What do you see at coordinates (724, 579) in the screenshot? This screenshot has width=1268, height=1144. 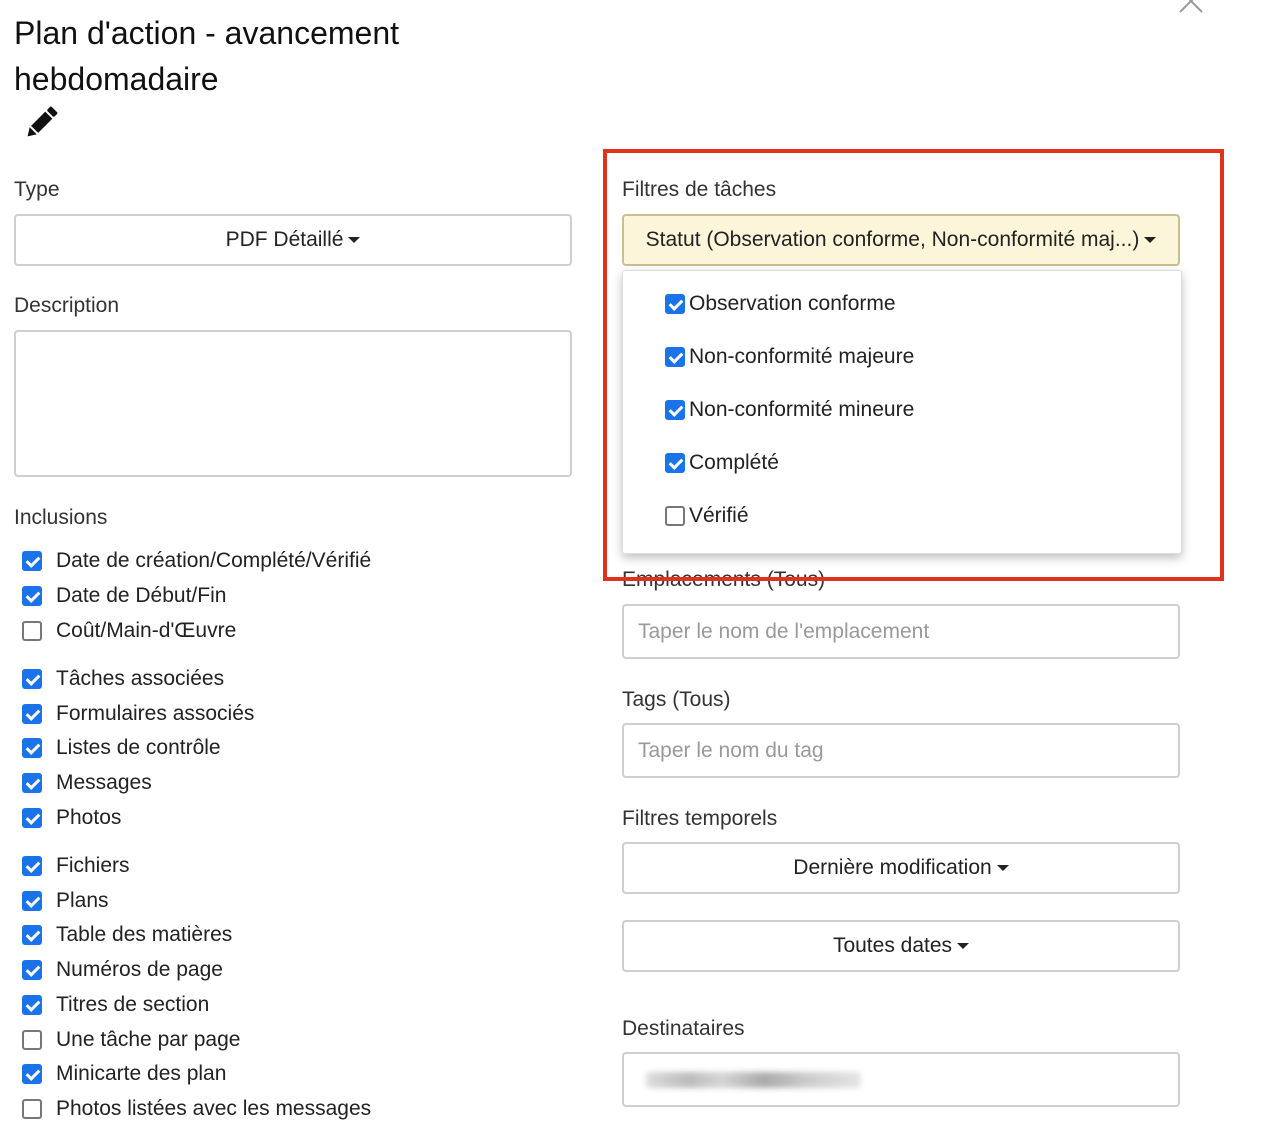 I see `locations-label: Emplacements (Tous)` at bounding box center [724, 579].